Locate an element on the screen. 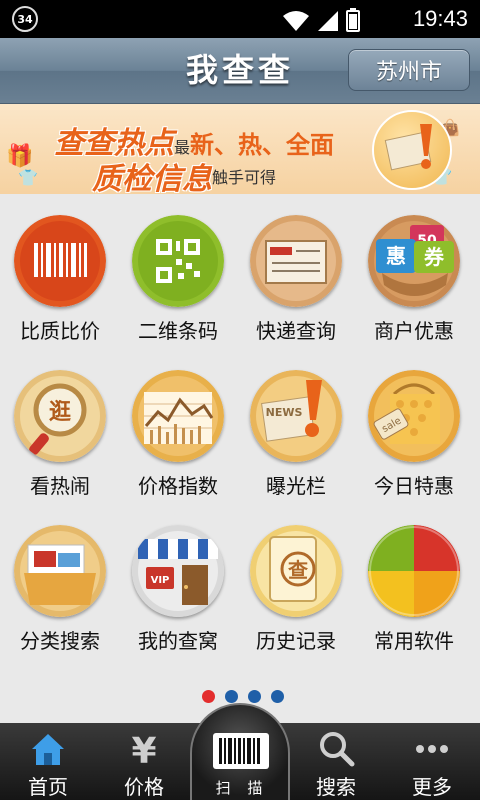 The width and height of the screenshot is (480, 800). home-icon is located at coordinates (48, 749).